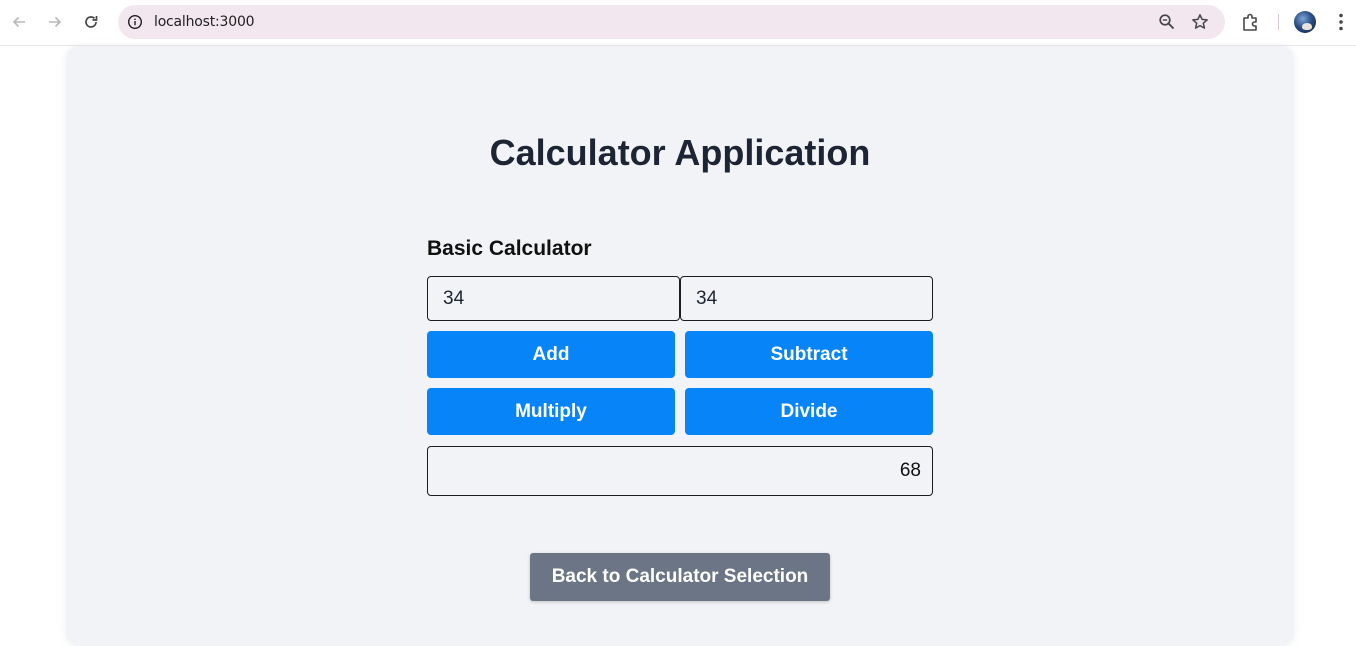  What do you see at coordinates (509, 248) in the screenshot?
I see `calculator-heading: Basic Calculator` at bounding box center [509, 248].